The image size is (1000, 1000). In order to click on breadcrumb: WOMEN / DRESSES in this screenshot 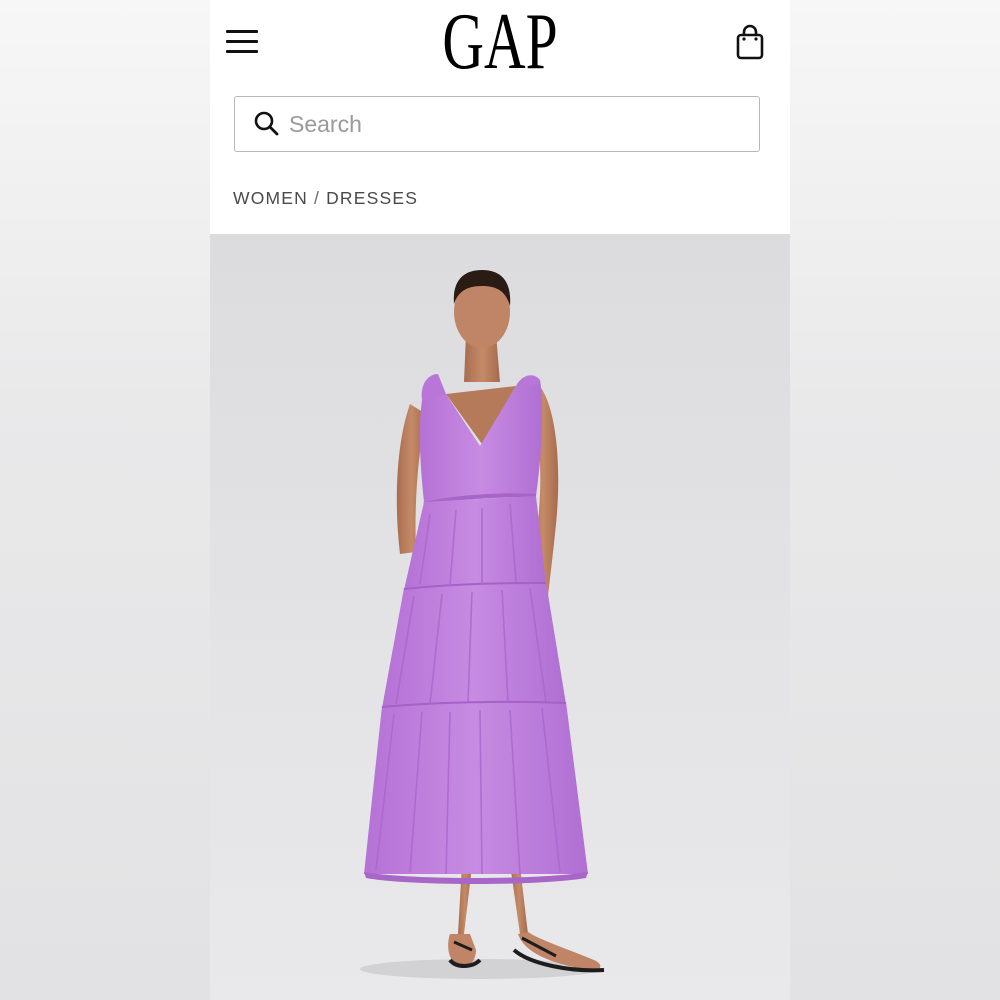, I will do `click(325, 198)`.